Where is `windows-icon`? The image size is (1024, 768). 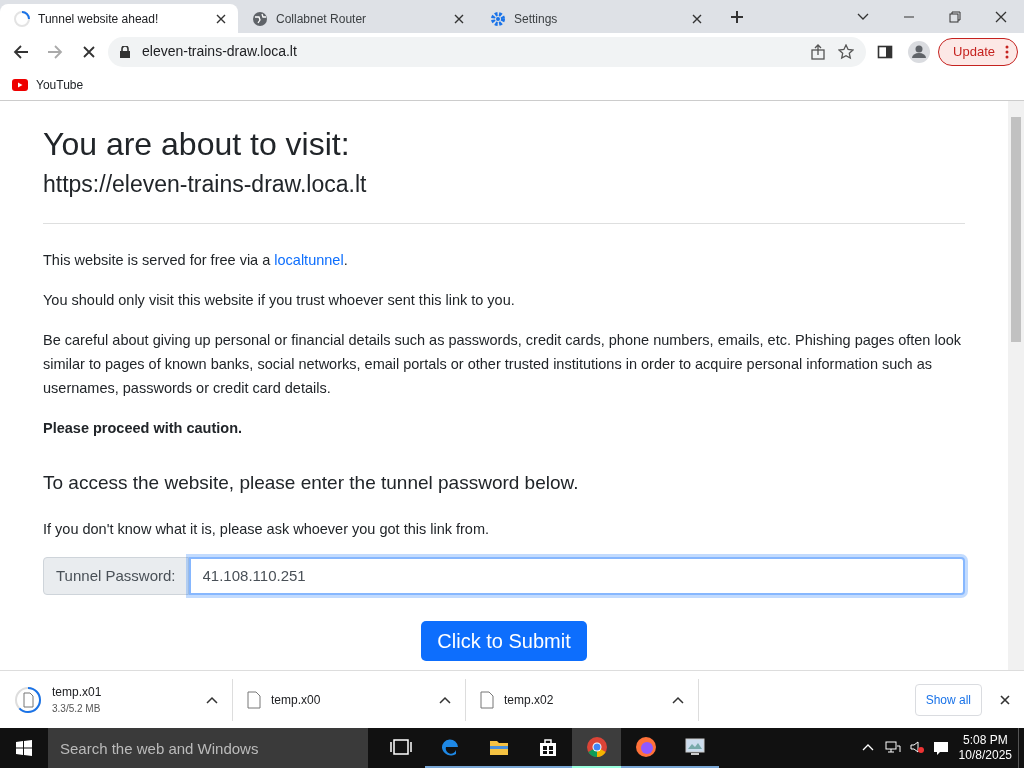
windows-icon is located at coordinates (24, 748).